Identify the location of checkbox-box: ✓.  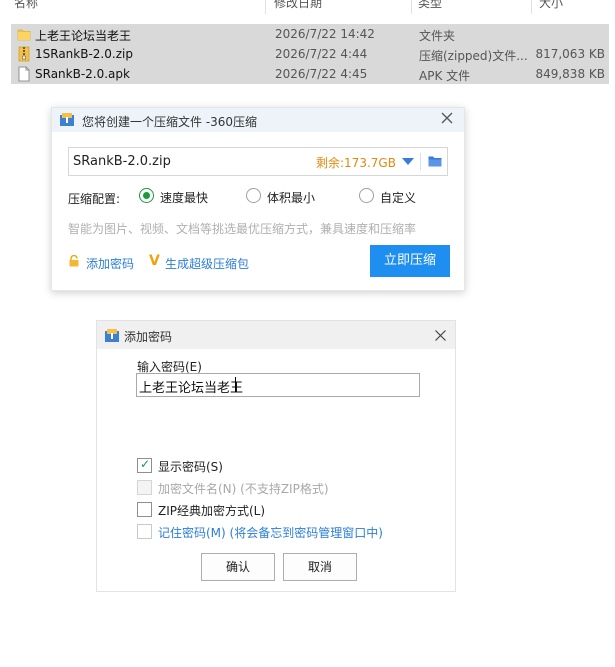
(144, 465).